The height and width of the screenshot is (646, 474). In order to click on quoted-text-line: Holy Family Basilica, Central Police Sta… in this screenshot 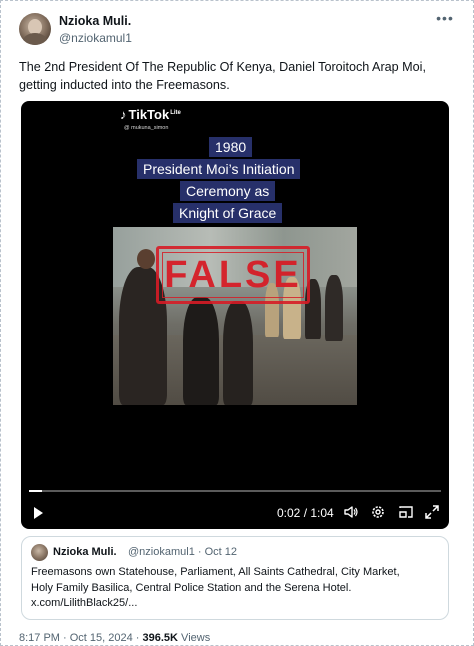, I will do `click(191, 587)`.